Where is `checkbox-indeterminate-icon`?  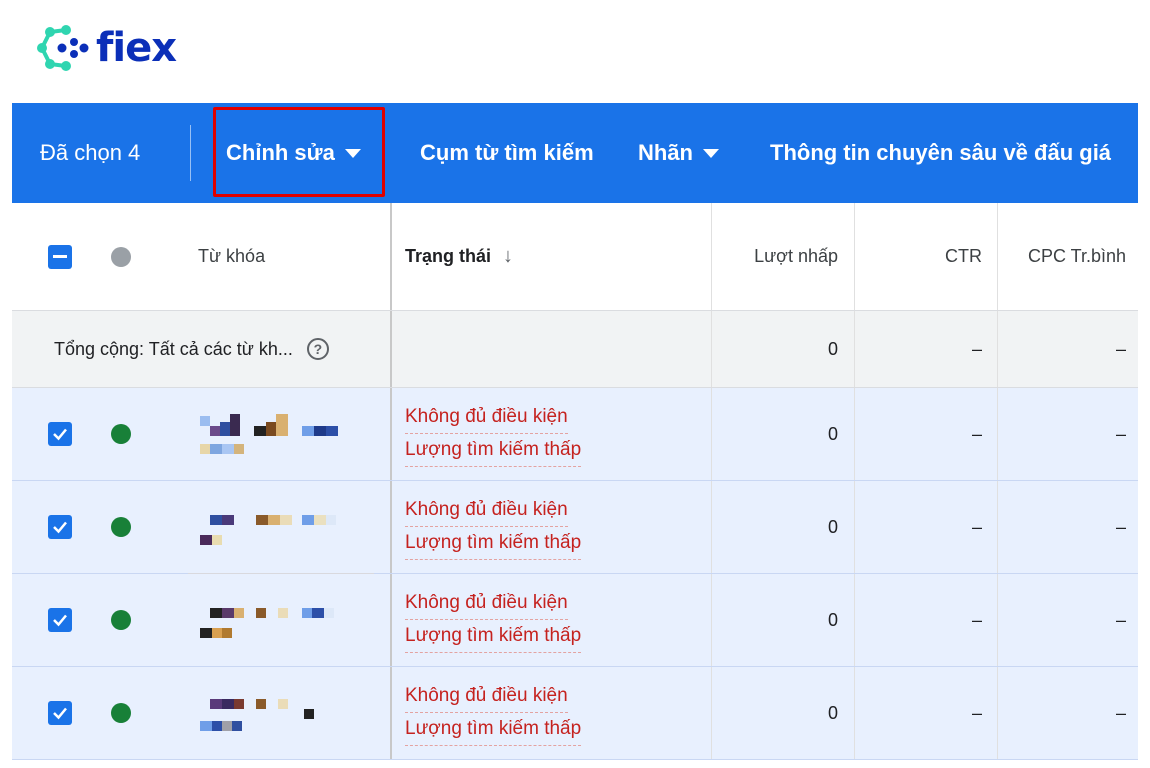
checkbox-indeterminate-icon is located at coordinates (60, 256).